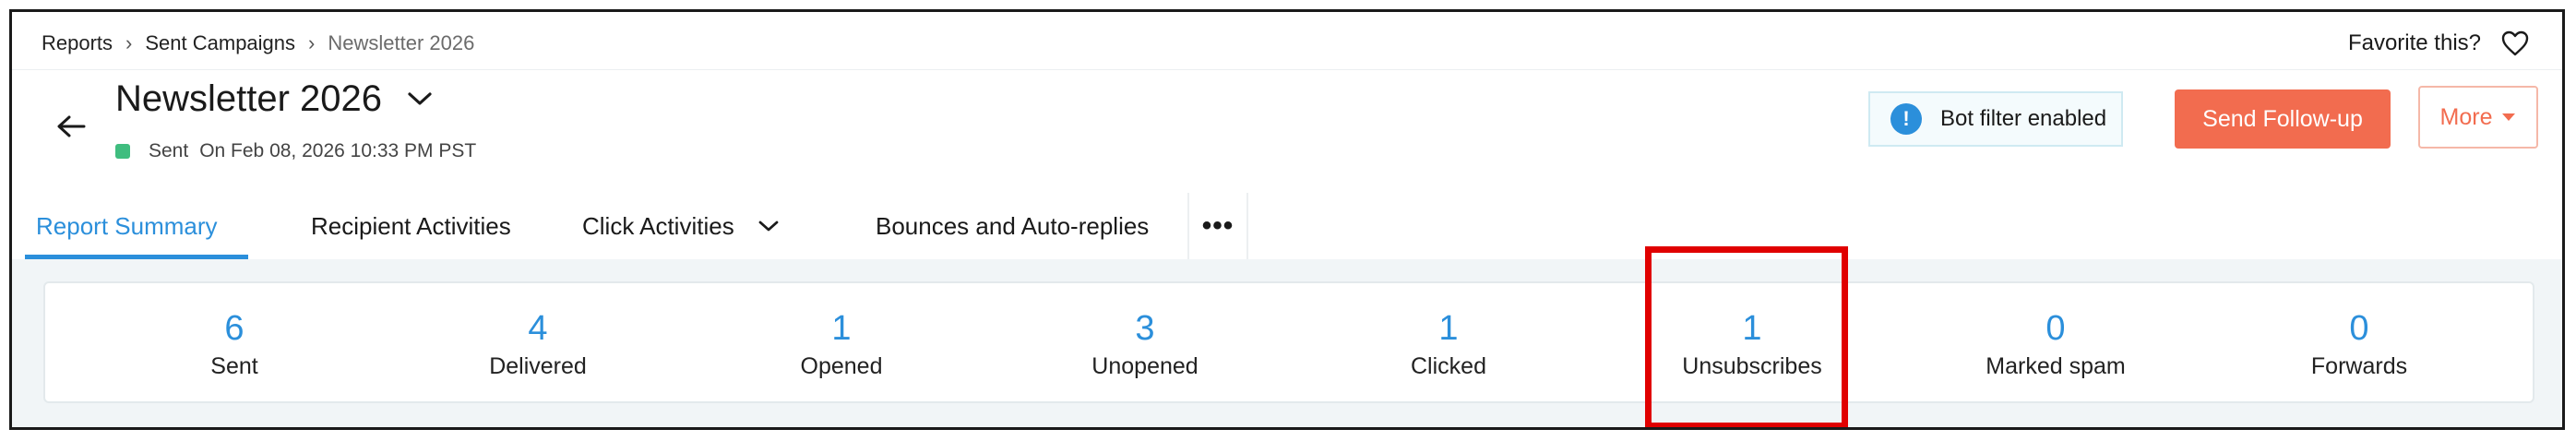 This screenshot has height=441, width=2576. I want to click on stat-unsubscribes: 1 Unsubscribes, so click(1752, 344).